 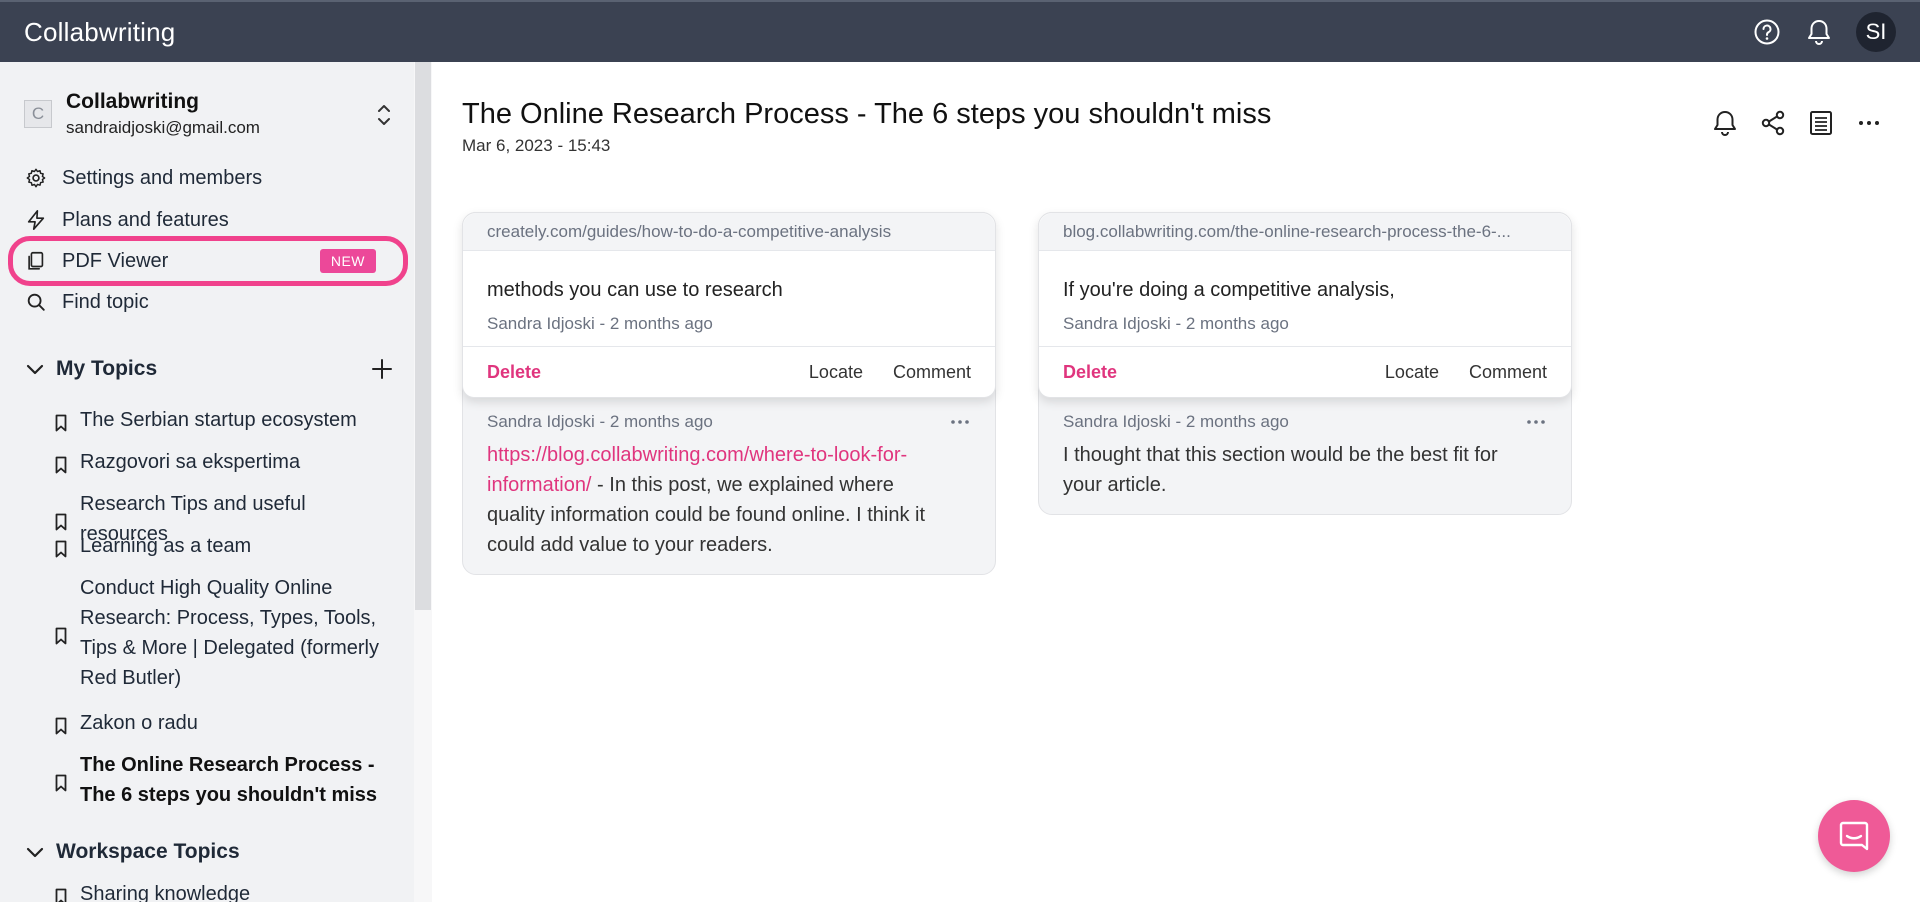 What do you see at coordinates (1797, 123) in the screenshot?
I see `topic-toolbar` at bounding box center [1797, 123].